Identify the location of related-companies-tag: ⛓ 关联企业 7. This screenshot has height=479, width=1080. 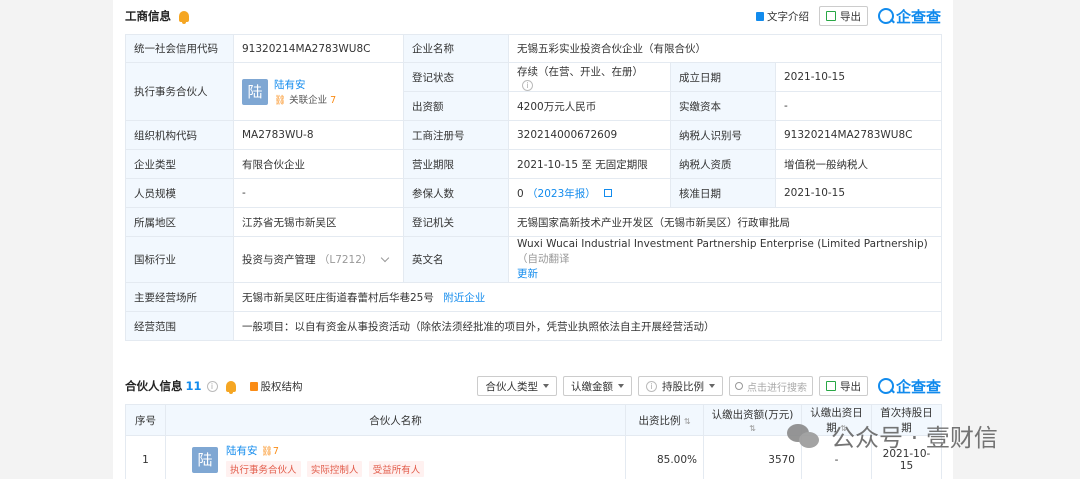
(305, 99).